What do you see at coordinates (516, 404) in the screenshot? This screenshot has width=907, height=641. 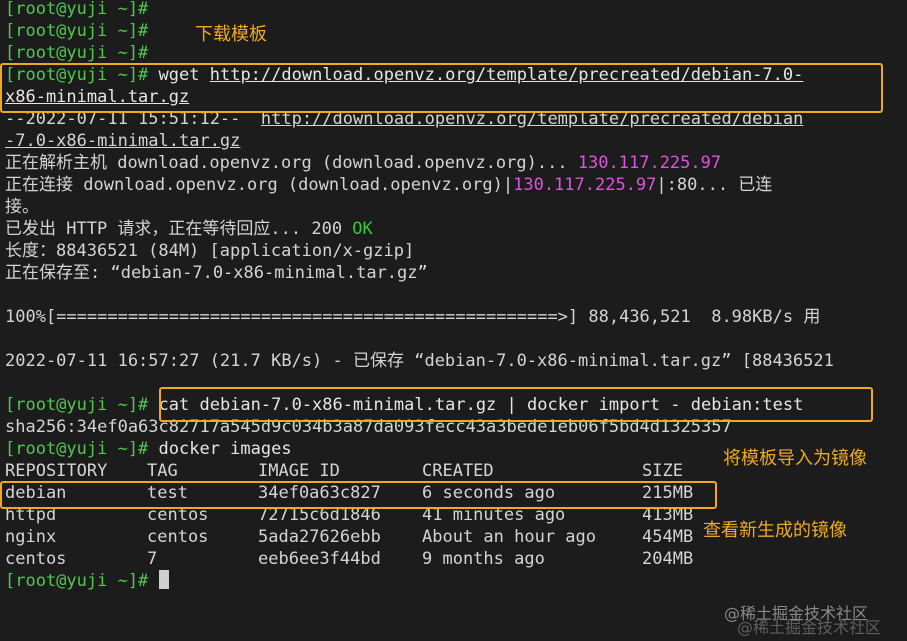 I see `import-highlight-box` at bounding box center [516, 404].